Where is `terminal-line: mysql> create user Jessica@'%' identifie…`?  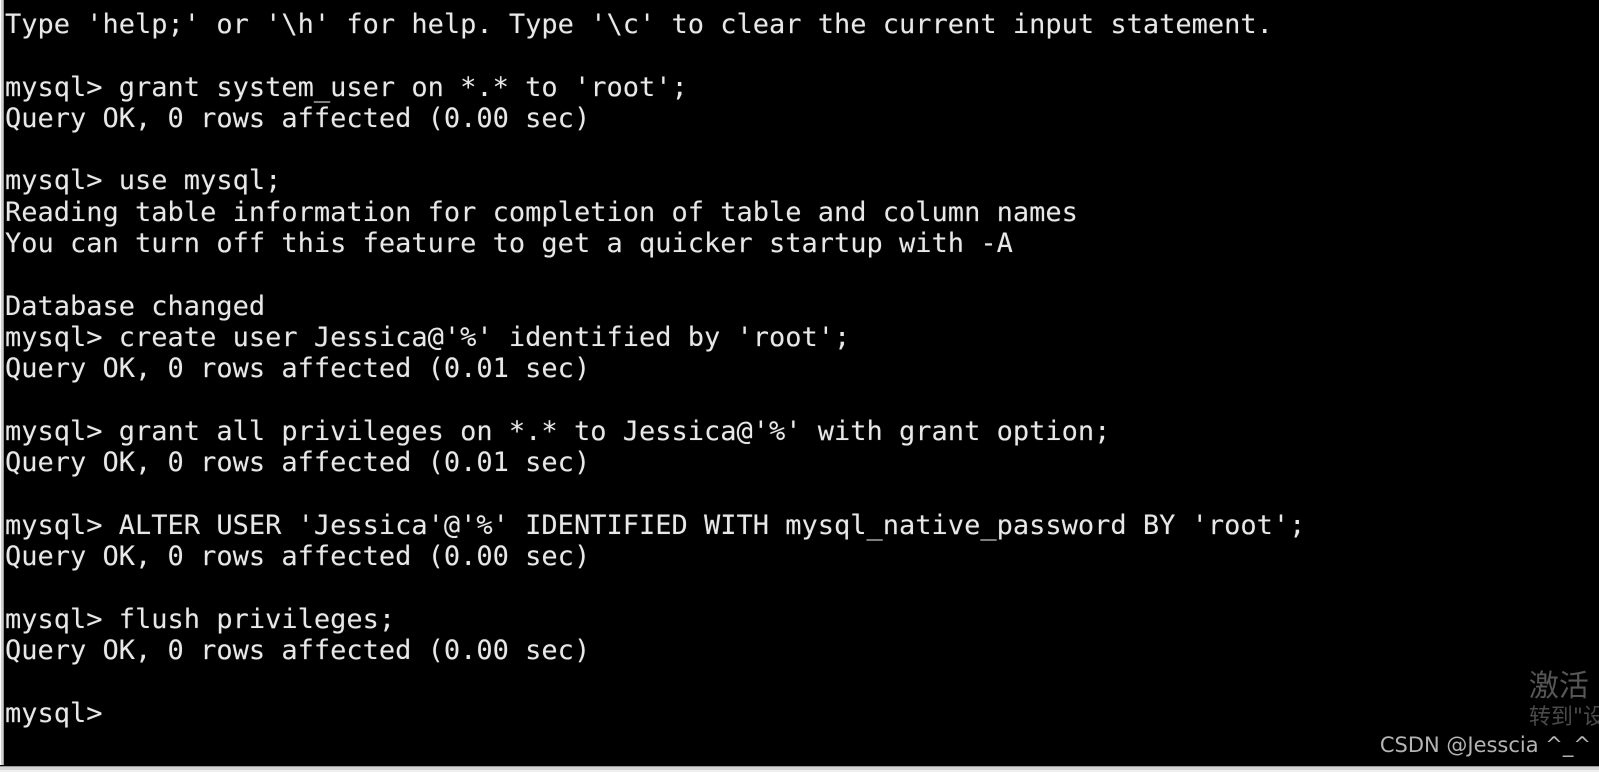 terminal-line: mysql> create user Jessica@'%' identifie… is located at coordinates (428, 337).